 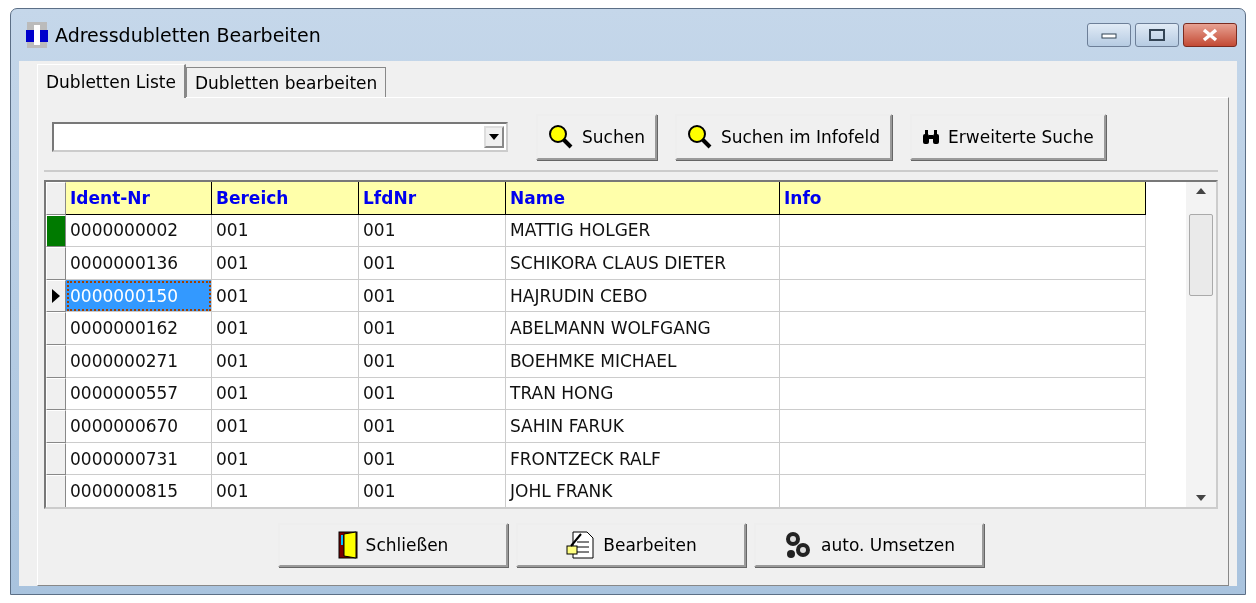 What do you see at coordinates (393, 545) in the screenshot?
I see `action-button: Schließen` at bounding box center [393, 545].